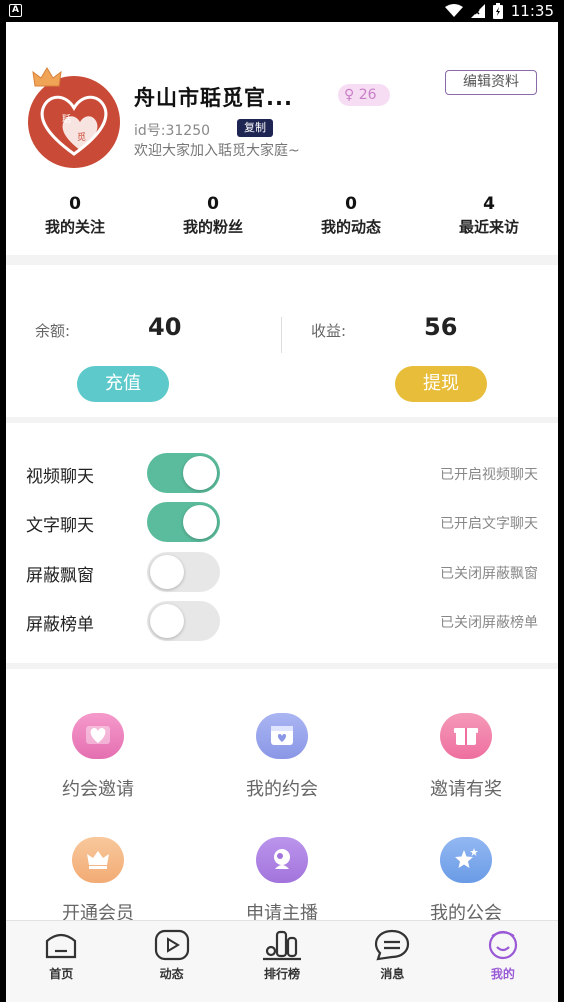 The width and height of the screenshot is (564, 1002). Describe the element at coordinates (123, 384) in the screenshot. I see `recharge-button: 充值` at that location.